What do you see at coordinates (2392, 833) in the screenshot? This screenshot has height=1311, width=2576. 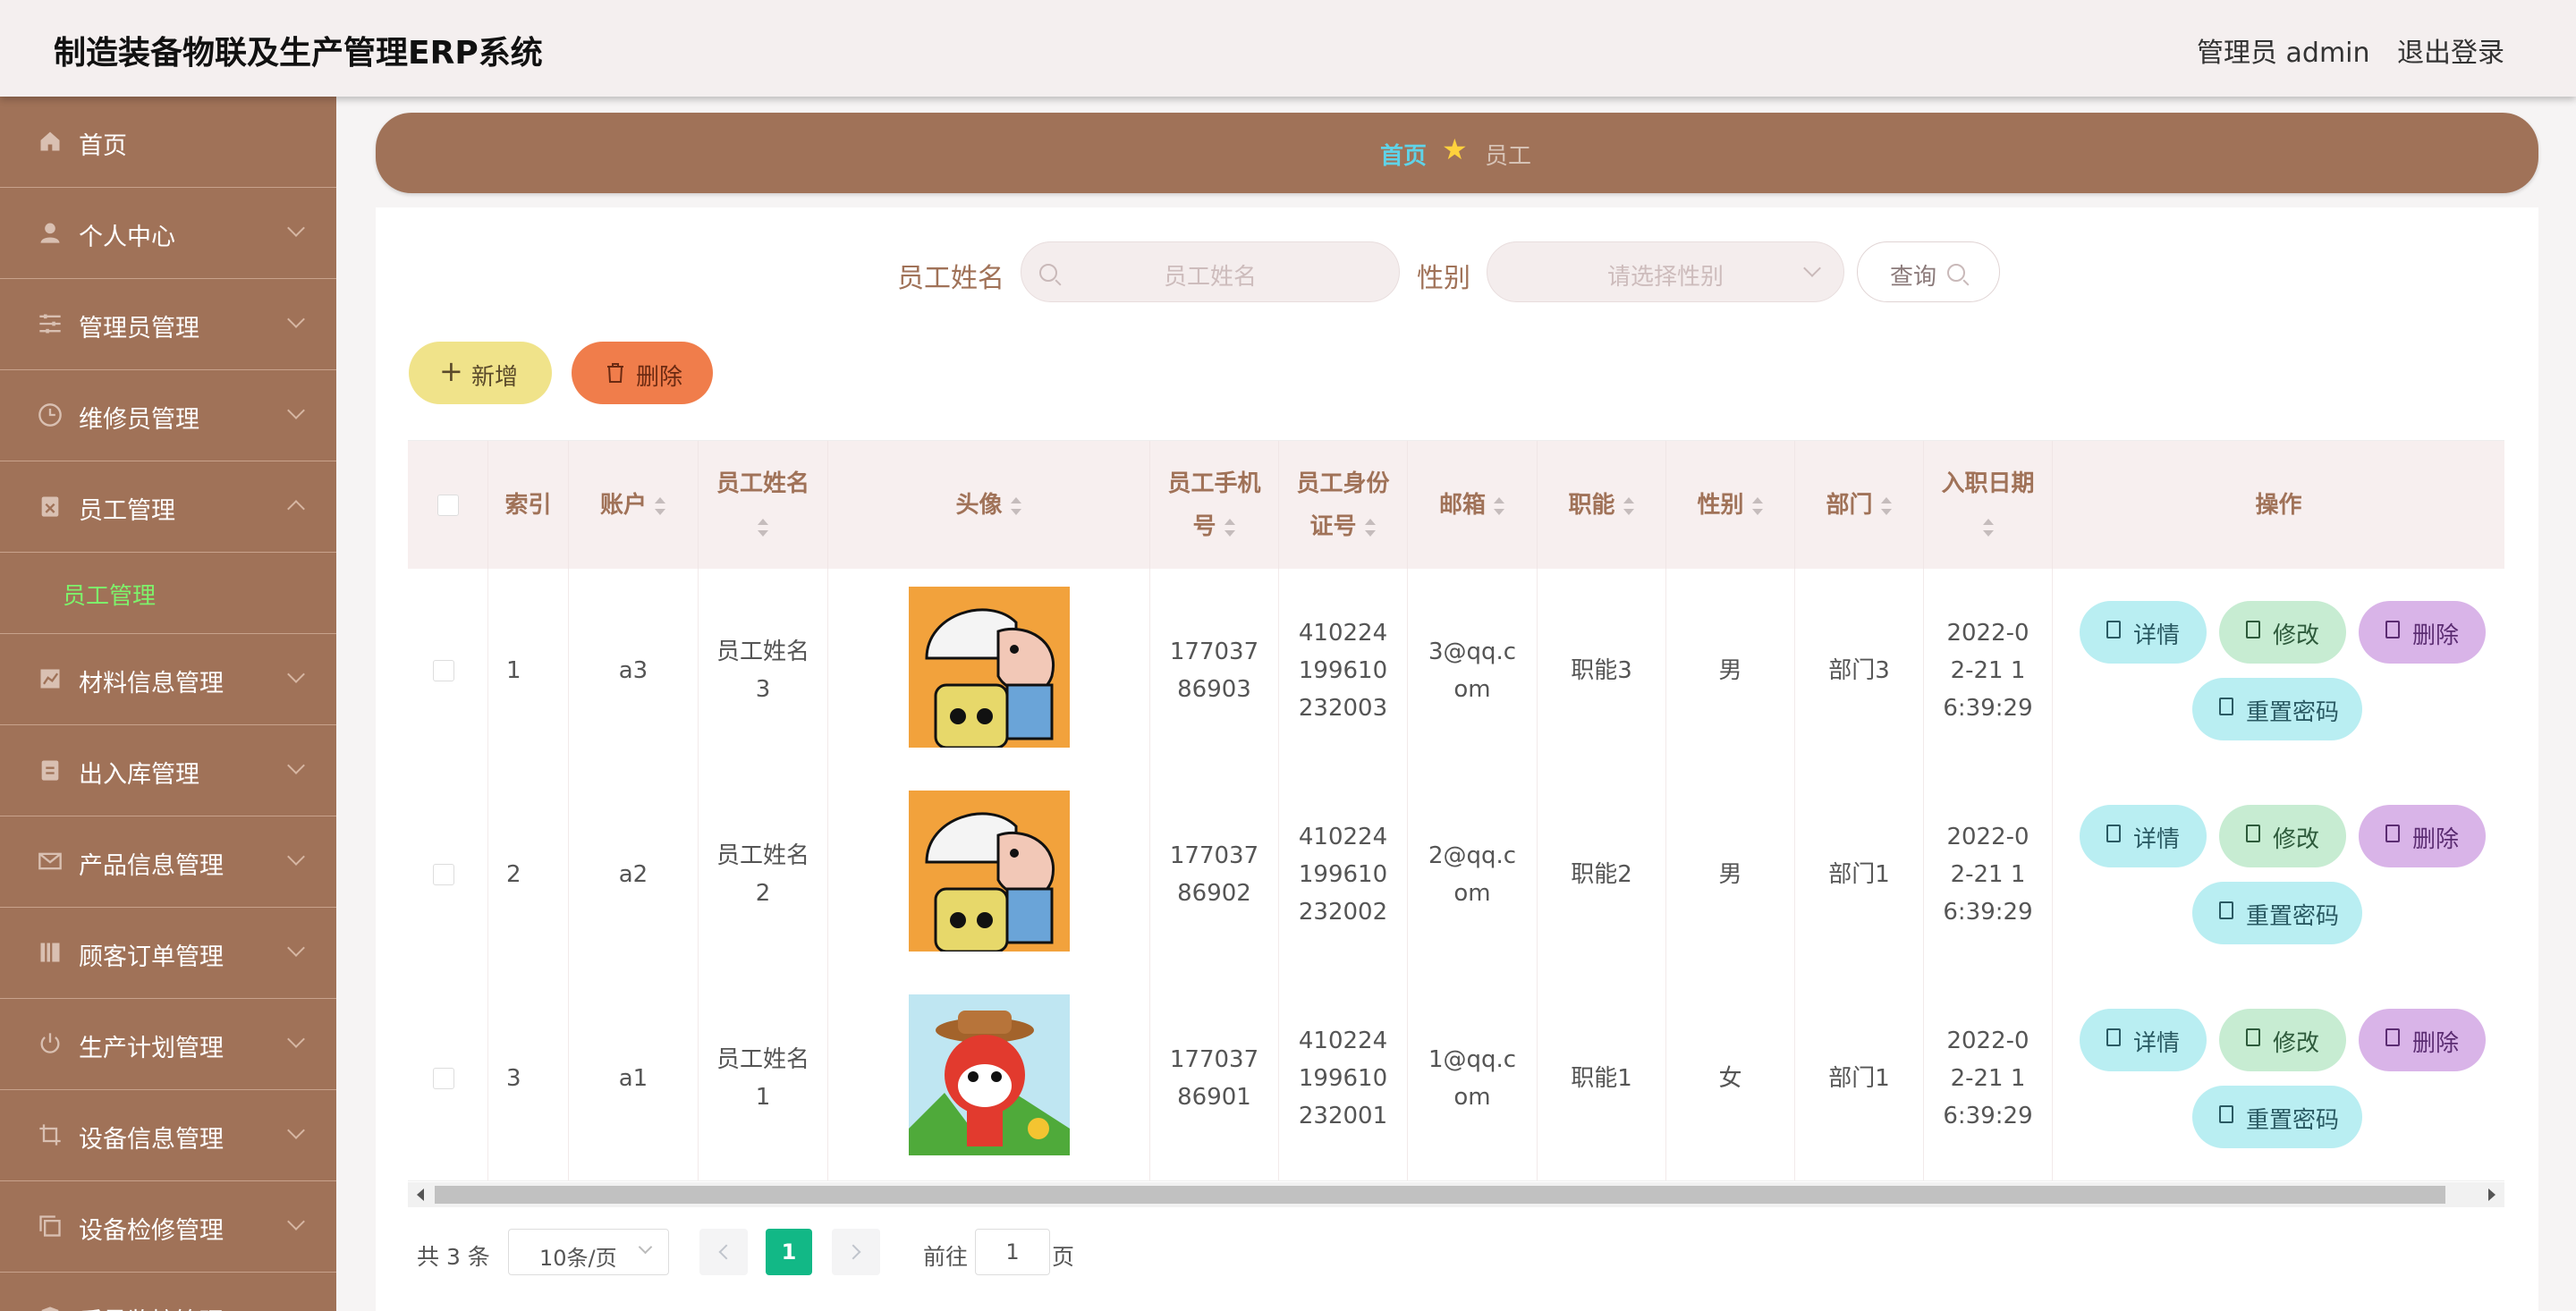 I see `trash-icon` at bounding box center [2392, 833].